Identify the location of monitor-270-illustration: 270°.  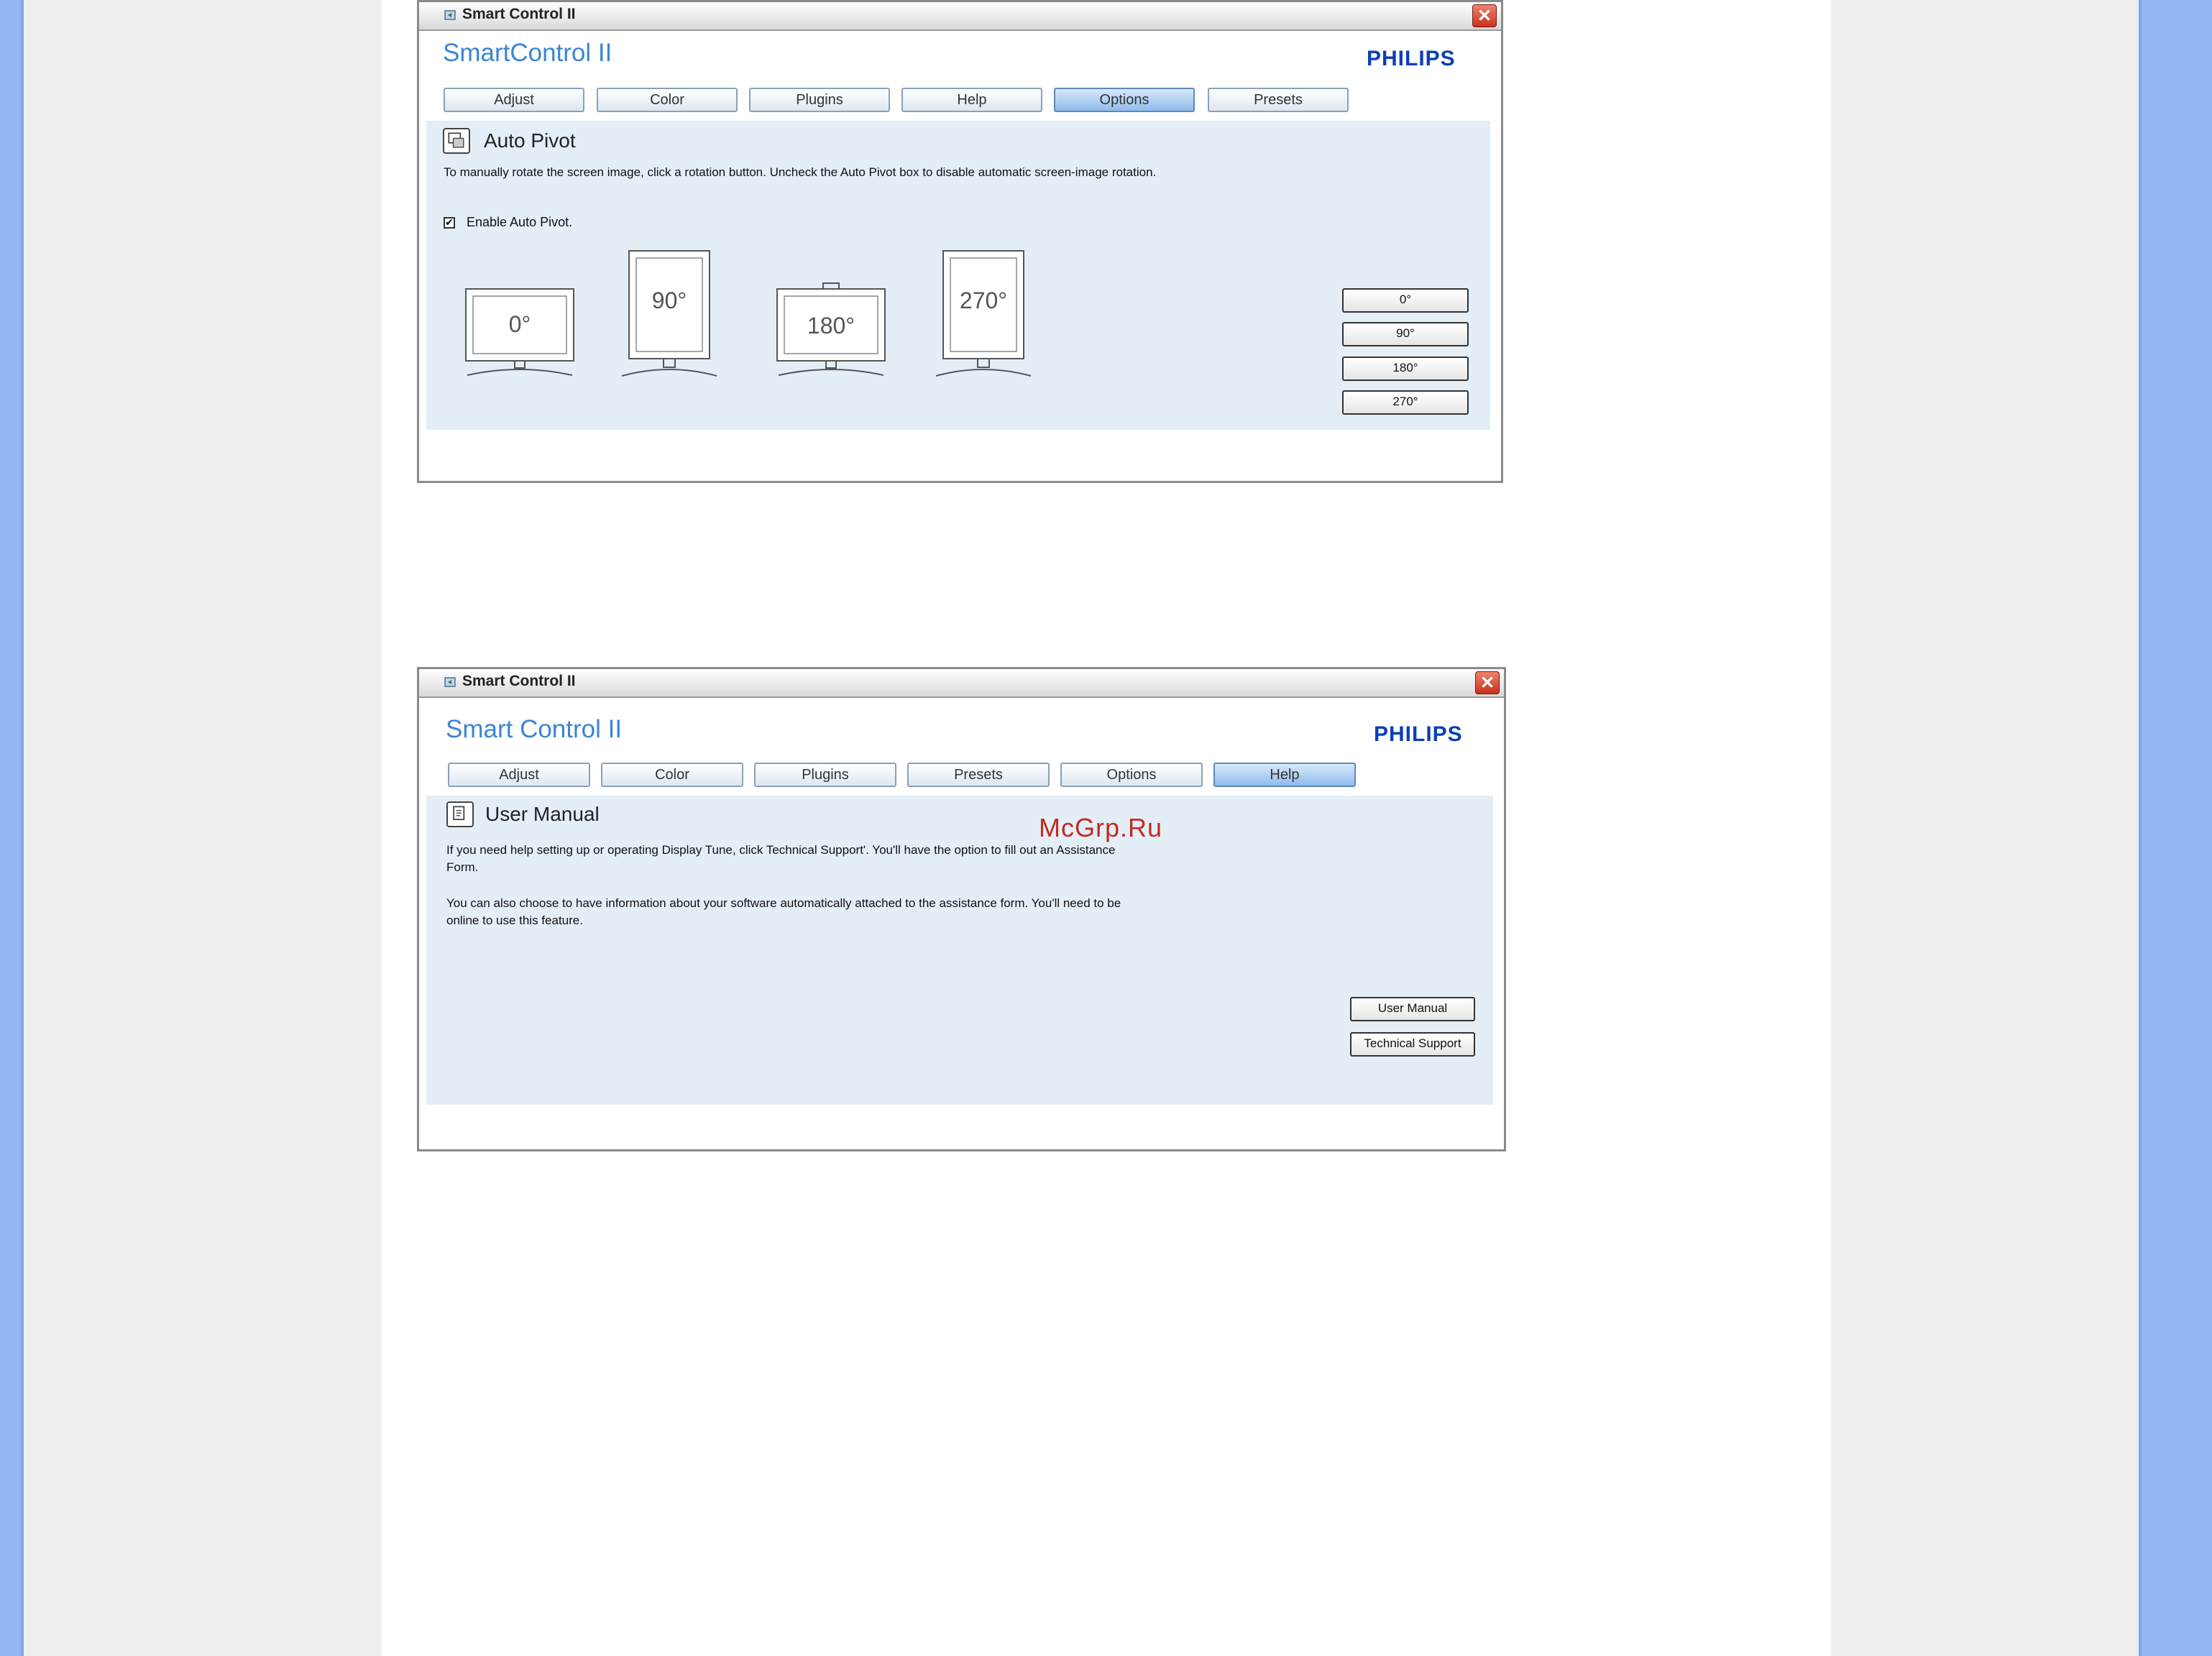
(983, 313).